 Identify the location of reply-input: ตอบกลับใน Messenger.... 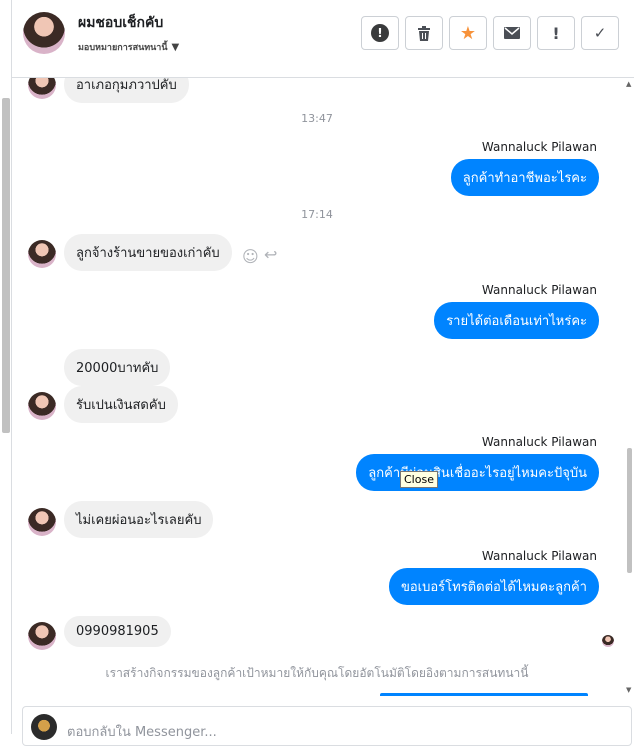
(142, 731).